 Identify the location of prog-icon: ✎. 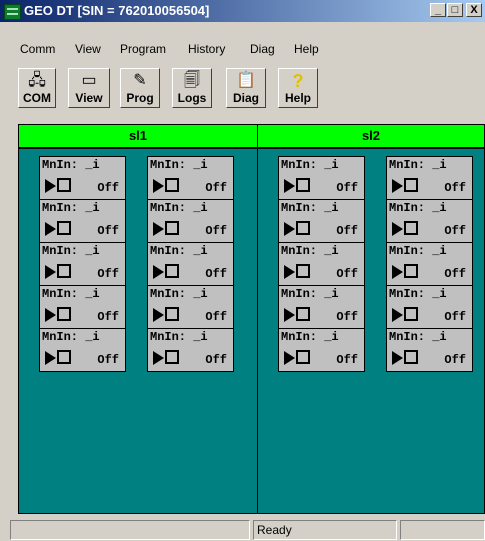
(140, 80).